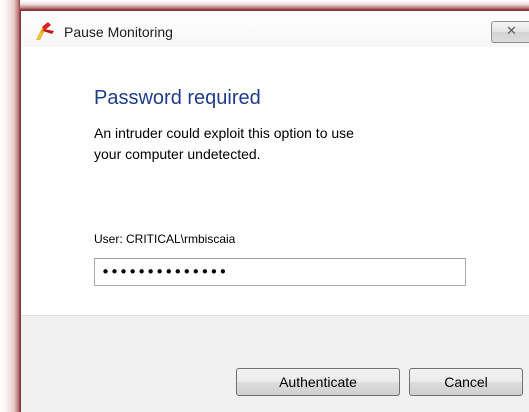 Image resolution: width=529 pixels, height=412 pixels. What do you see at coordinates (318, 382) in the screenshot?
I see `authenticate-button: Authenticate` at bounding box center [318, 382].